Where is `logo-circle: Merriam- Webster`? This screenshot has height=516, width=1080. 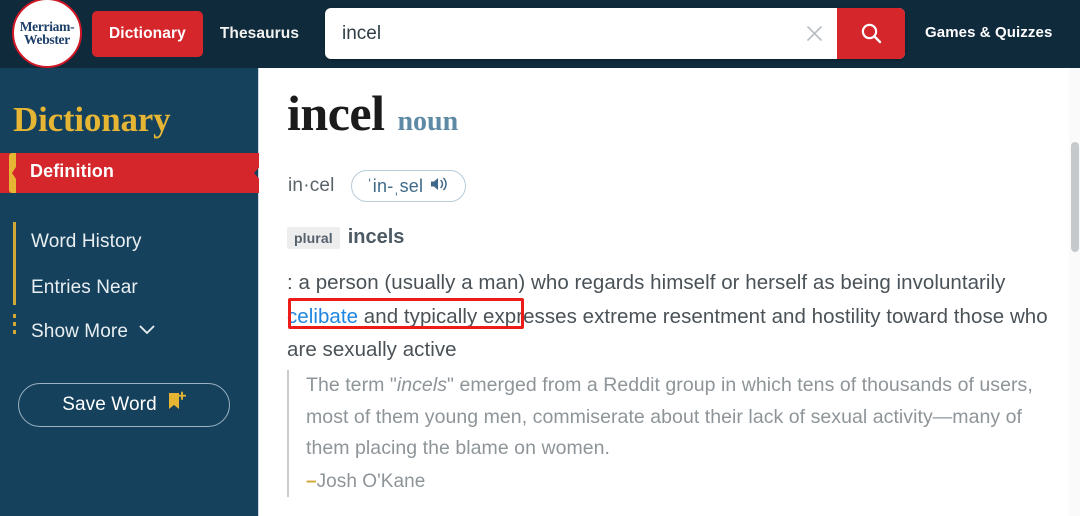 logo-circle: Merriam- Webster is located at coordinates (47, 34).